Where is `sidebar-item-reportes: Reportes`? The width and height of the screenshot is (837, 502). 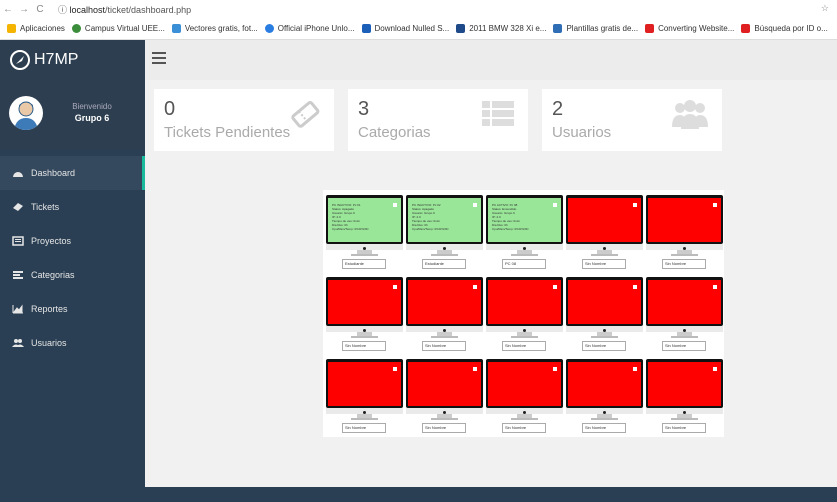
sidebar-item-reportes: Reportes is located at coordinates (72, 309).